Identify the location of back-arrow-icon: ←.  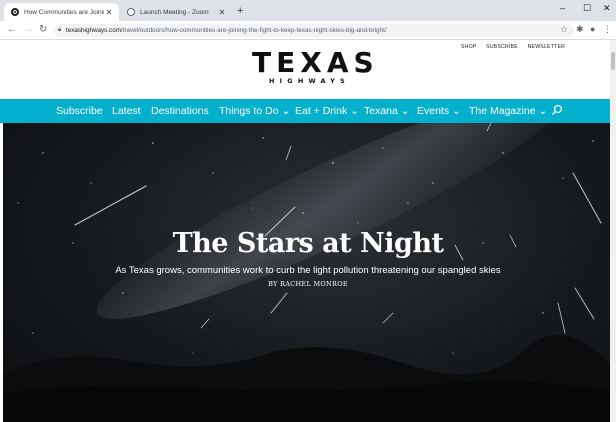
(12, 29).